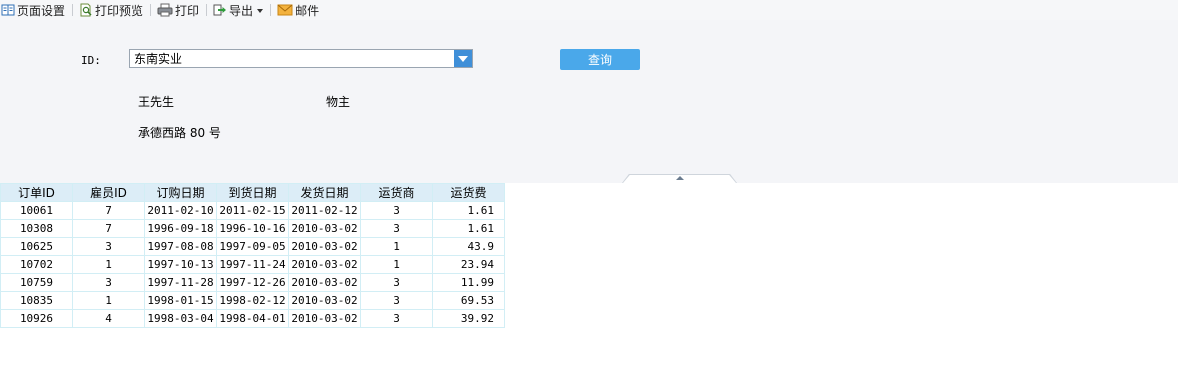  Describe the element at coordinates (468, 282) in the screenshot. I see `freight-cell: 11.99` at that location.